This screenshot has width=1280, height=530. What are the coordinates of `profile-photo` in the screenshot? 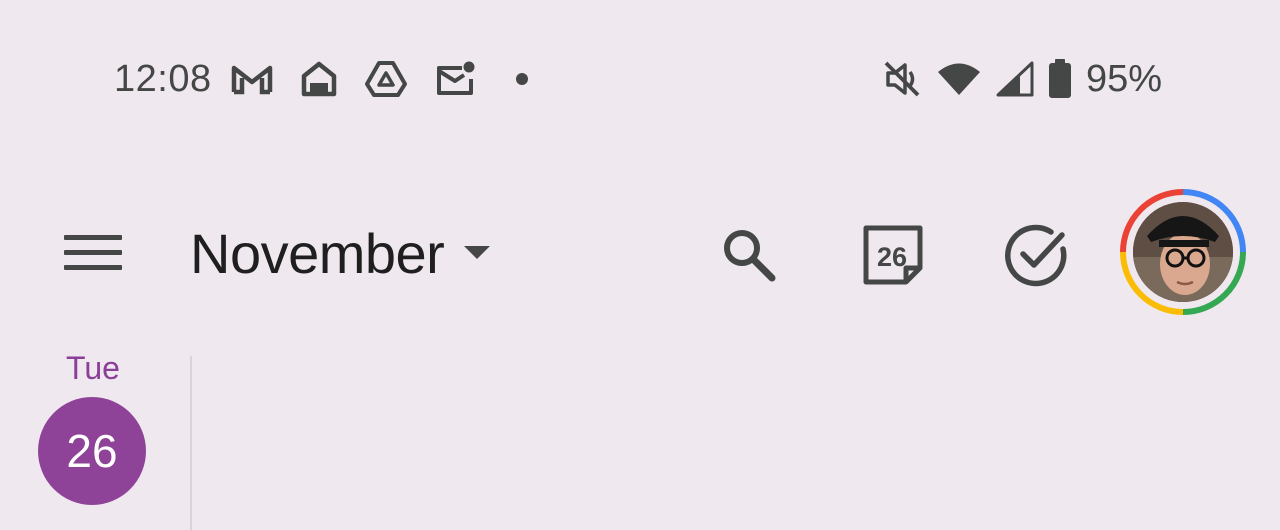 It's located at (1183, 252).